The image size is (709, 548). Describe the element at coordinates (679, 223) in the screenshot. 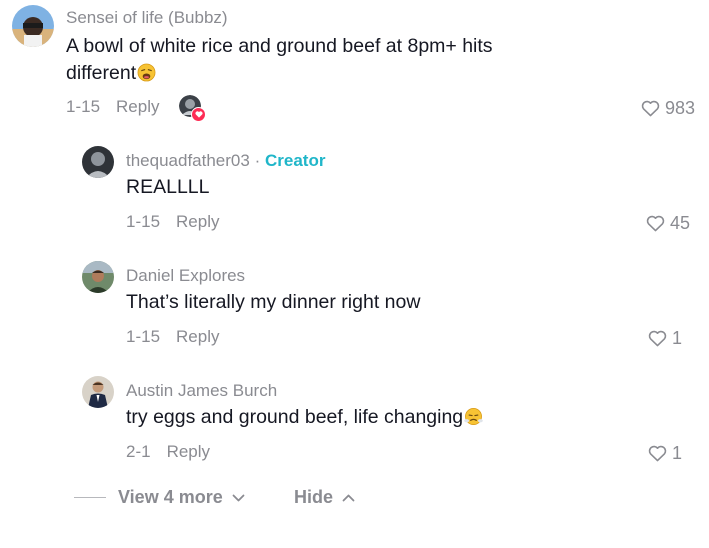

I see `reply-1-like-count: 45` at that location.